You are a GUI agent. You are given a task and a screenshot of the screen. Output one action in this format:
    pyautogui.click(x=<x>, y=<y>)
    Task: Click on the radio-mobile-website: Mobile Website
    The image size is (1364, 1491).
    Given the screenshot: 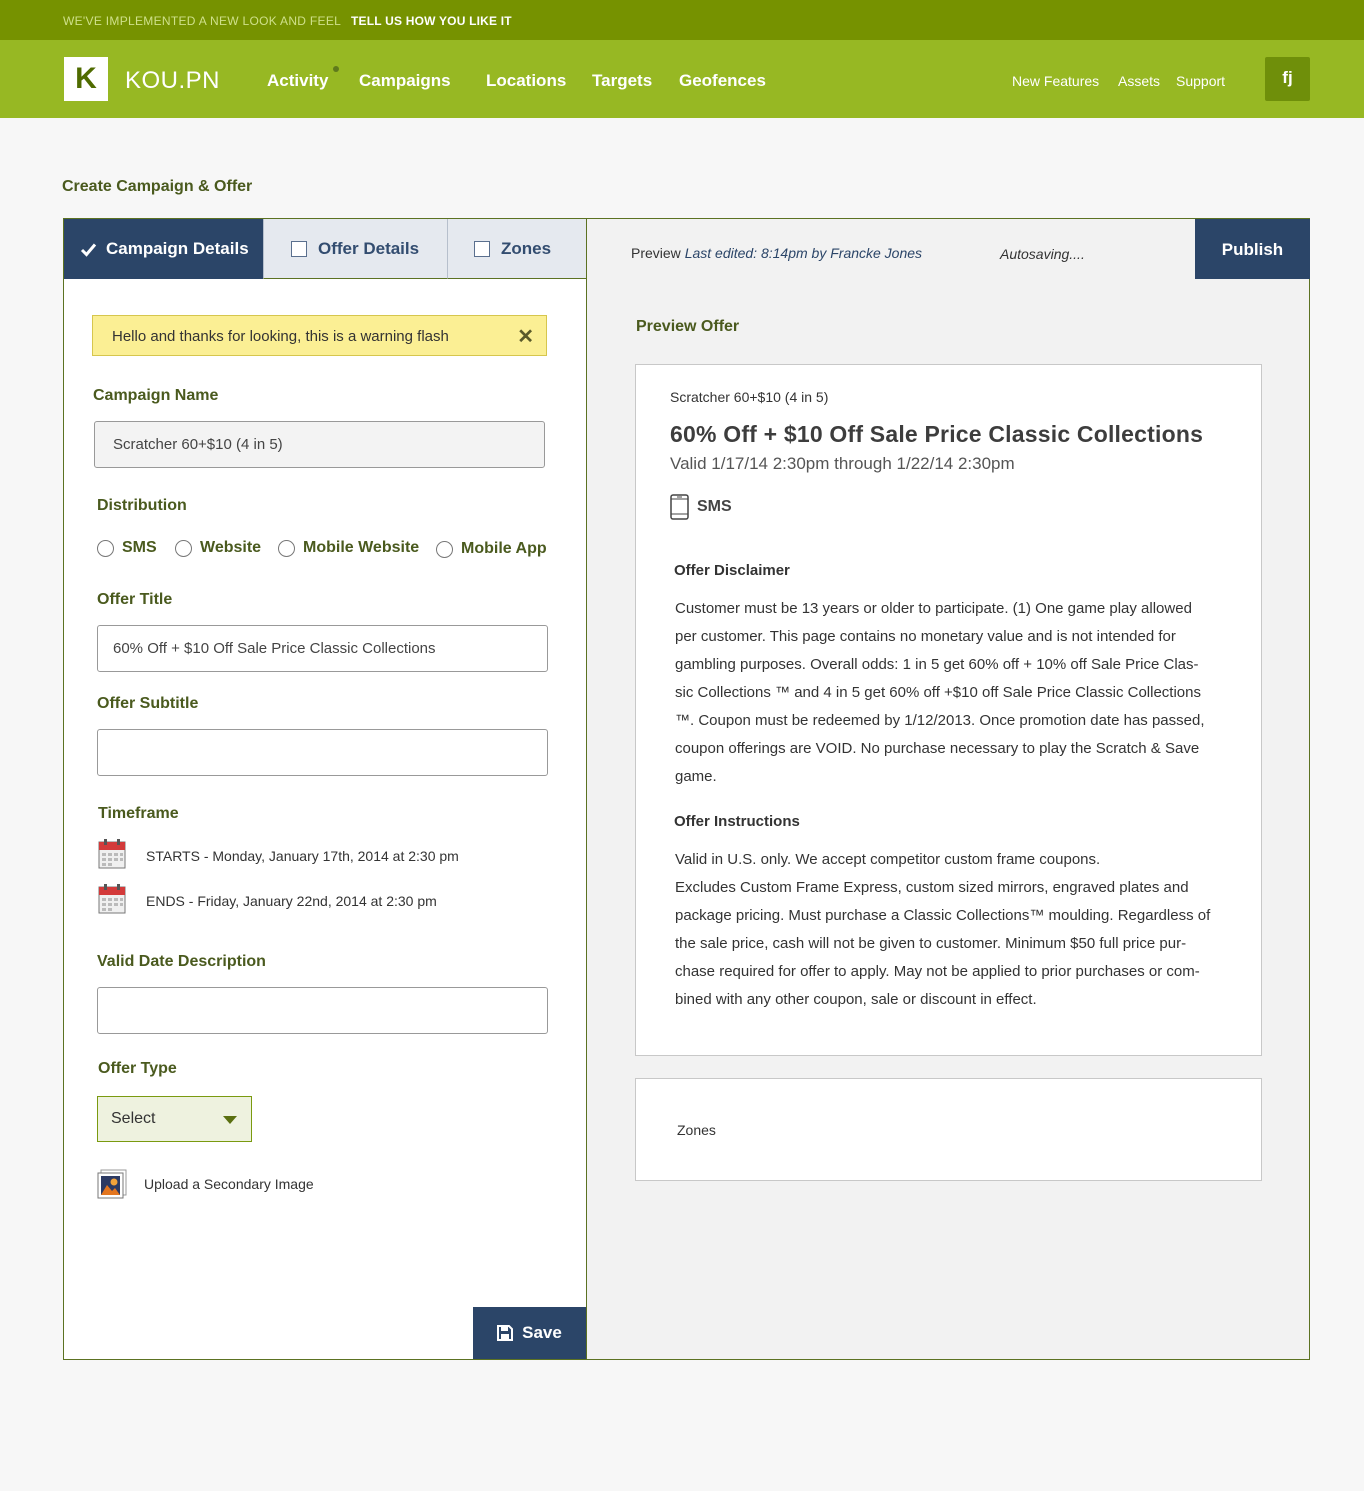 What is the action you would take?
    pyautogui.click(x=348, y=548)
    